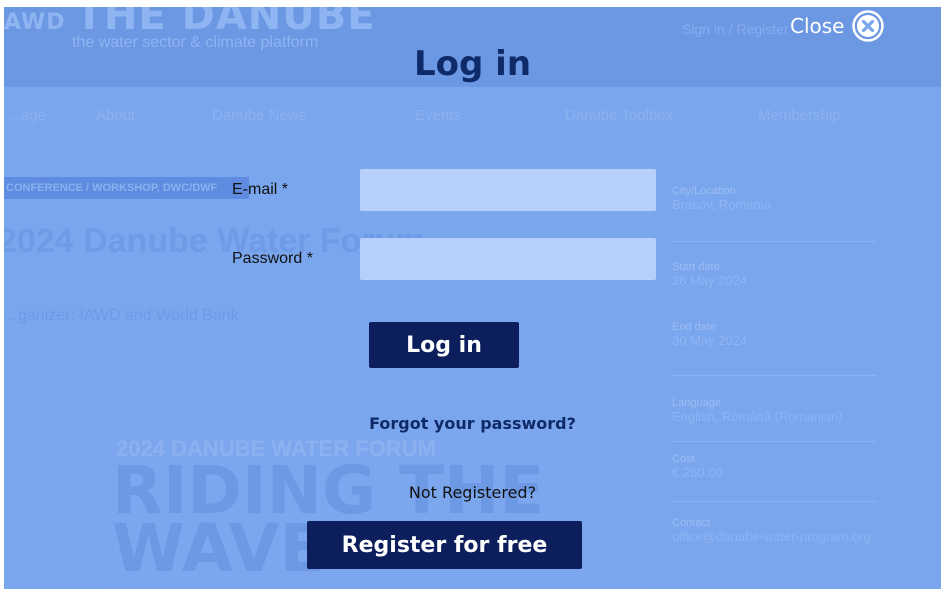 This screenshot has width=945, height=589. I want to click on nav-item-membership: Membership, so click(799, 115).